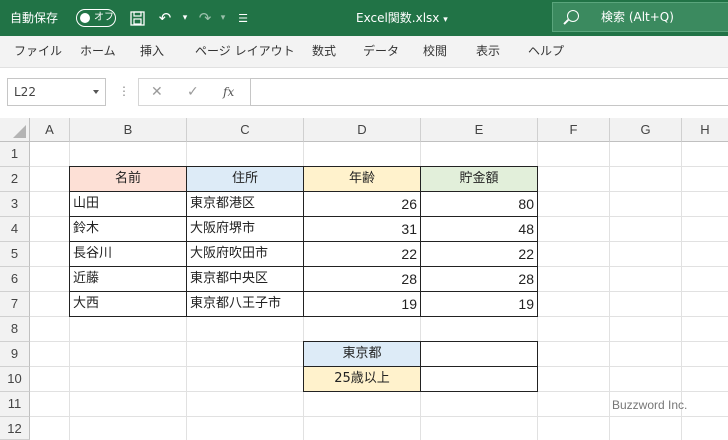 The image size is (728, 440). I want to click on tab-data: データ, so click(381, 51).